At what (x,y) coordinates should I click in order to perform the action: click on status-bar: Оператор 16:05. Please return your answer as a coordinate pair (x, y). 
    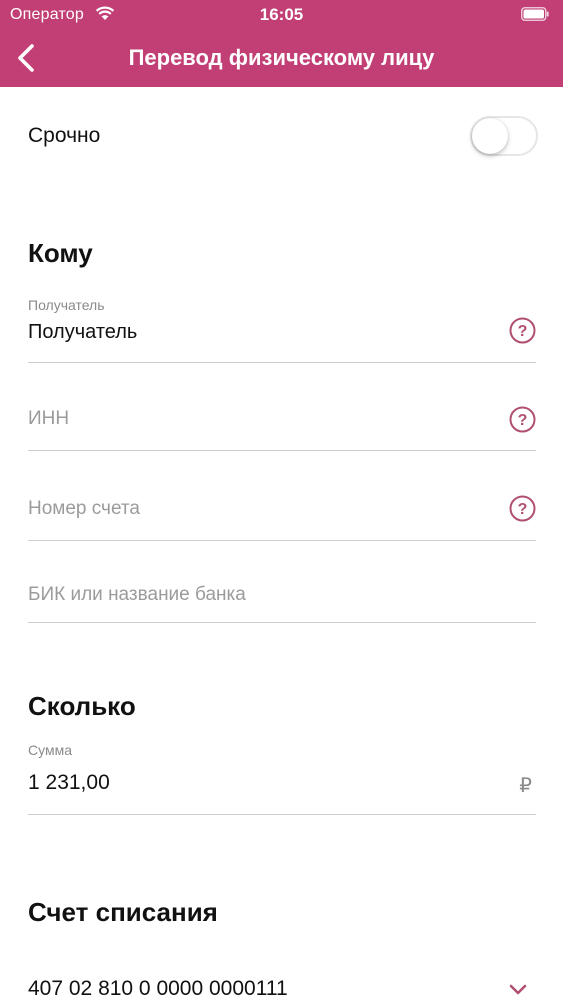
    Looking at the image, I should click on (281, 15).